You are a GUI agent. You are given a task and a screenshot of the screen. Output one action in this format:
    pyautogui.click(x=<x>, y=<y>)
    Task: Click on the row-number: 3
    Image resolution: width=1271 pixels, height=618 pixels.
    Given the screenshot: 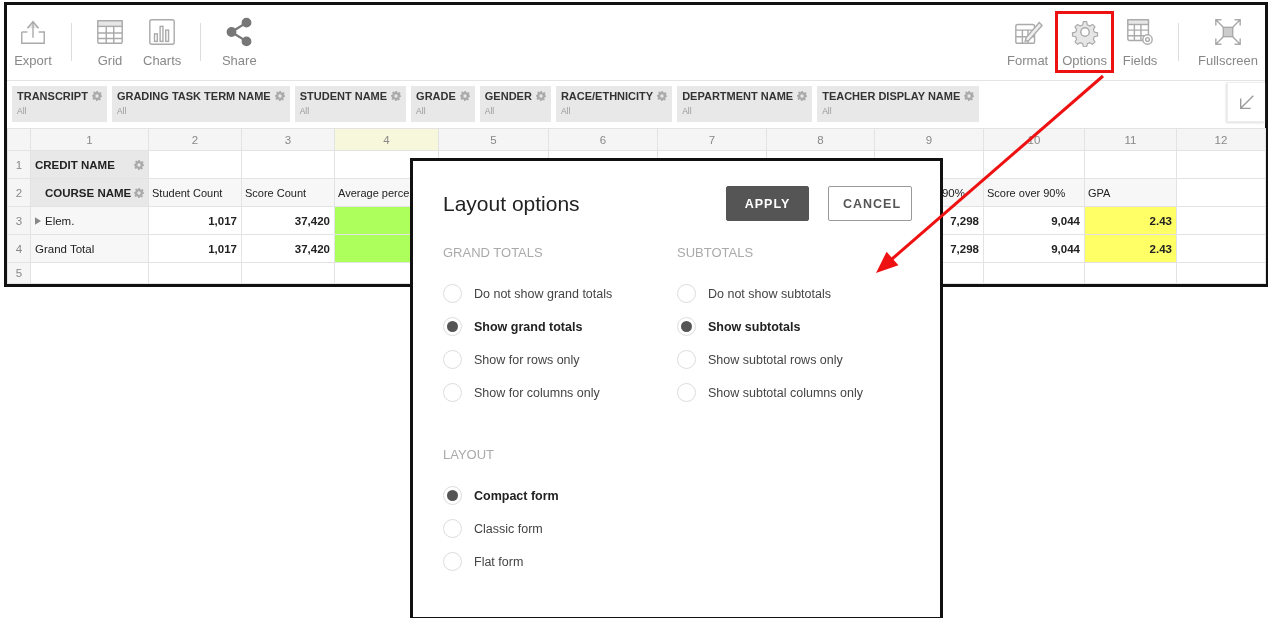 What is the action you would take?
    pyautogui.click(x=19, y=220)
    